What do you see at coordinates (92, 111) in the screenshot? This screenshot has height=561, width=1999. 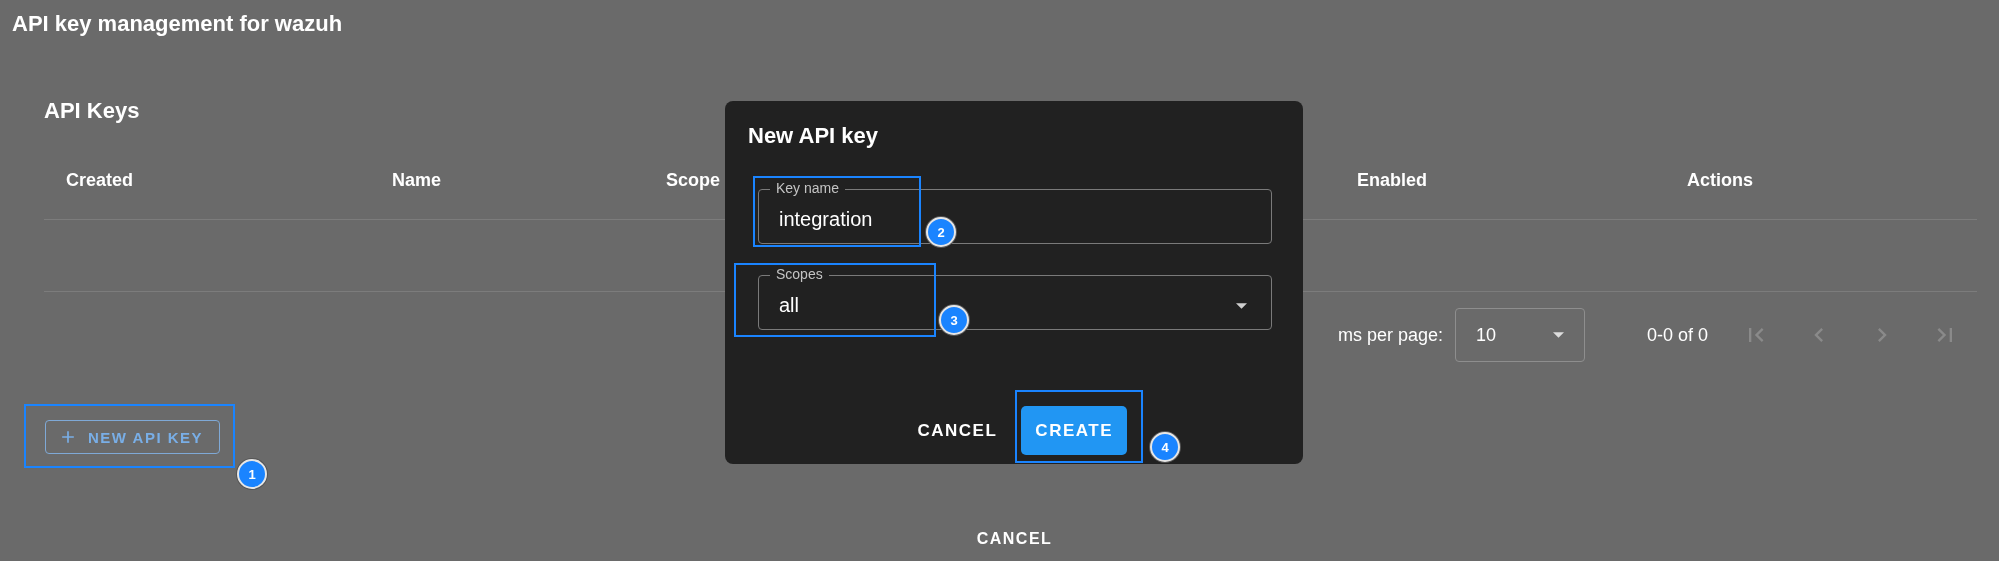 I see `section-title: API Keys` at bounding box center [92, 111].